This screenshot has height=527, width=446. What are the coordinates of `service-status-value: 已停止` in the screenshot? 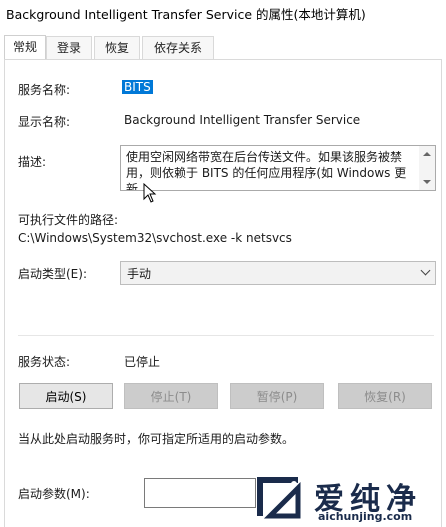 It's located at (142, 362).